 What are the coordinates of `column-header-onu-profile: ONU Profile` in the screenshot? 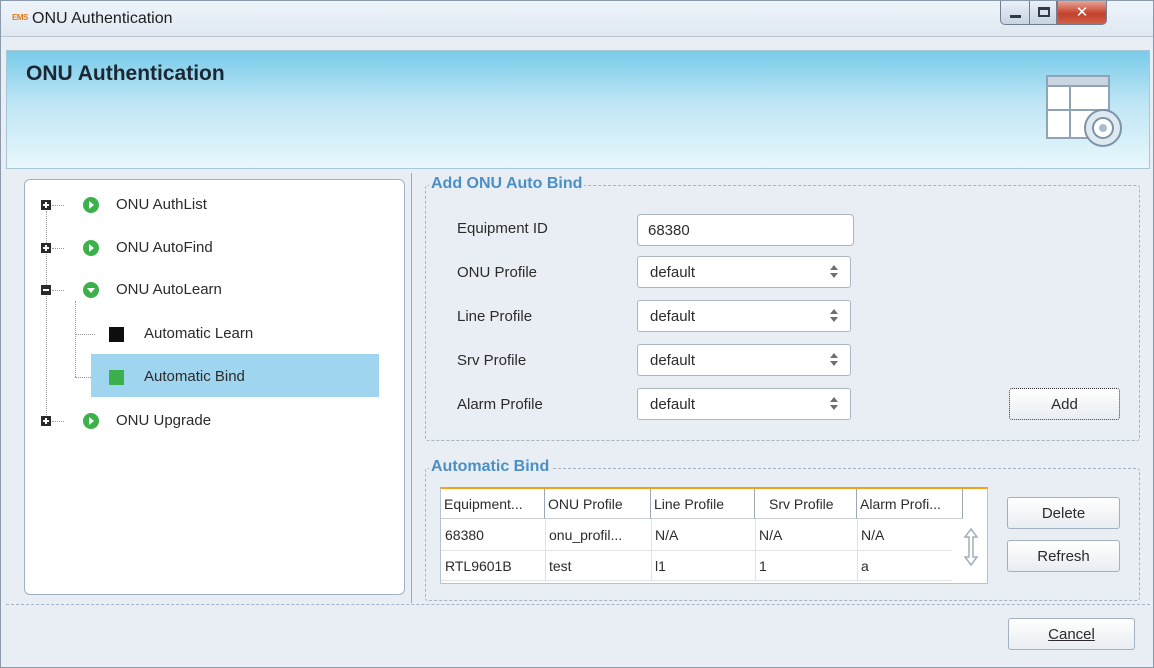 It's located at (598, 504).